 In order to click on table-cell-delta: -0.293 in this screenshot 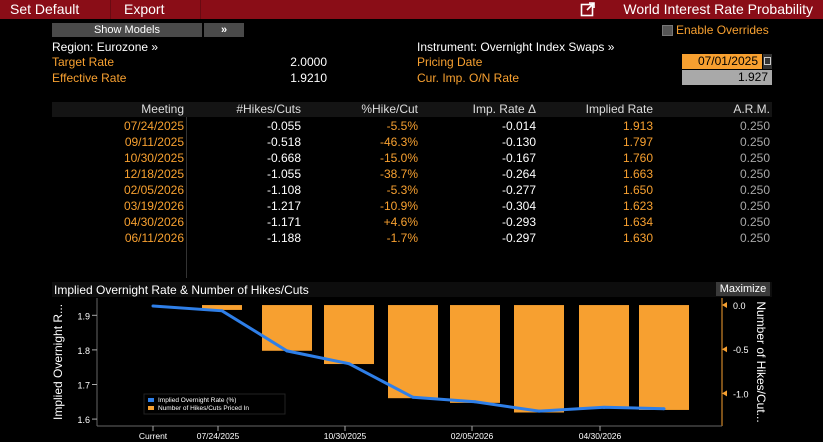, I will do `click(518, 222)`.